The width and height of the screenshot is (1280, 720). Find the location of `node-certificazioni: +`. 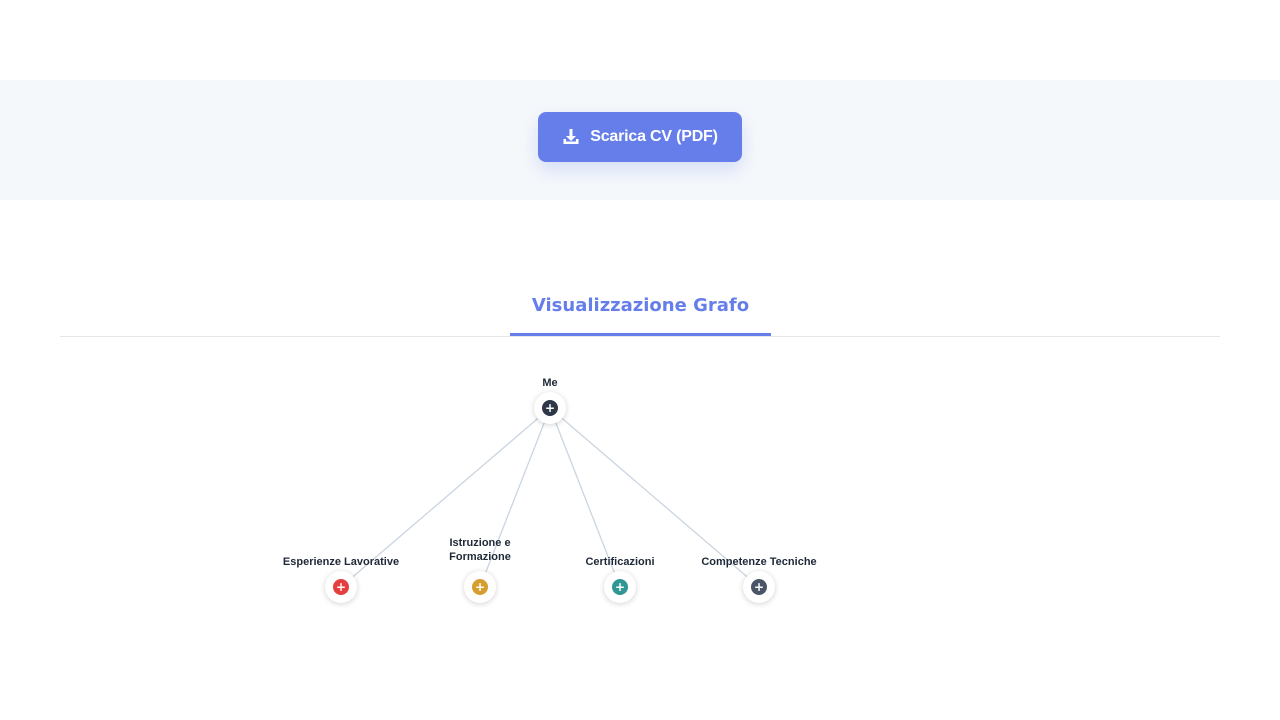

node-certificazioni: + is located at coordinates (620, 587).